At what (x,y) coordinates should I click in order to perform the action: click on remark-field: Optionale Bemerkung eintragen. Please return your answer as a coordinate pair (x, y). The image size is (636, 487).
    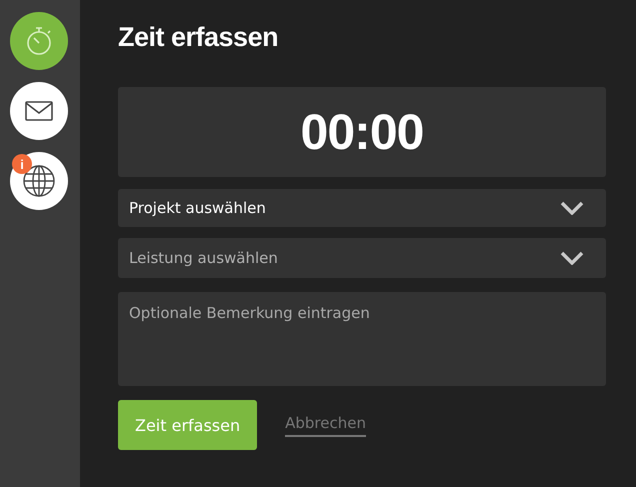
    Looking at the image, I should click on (362, 339).